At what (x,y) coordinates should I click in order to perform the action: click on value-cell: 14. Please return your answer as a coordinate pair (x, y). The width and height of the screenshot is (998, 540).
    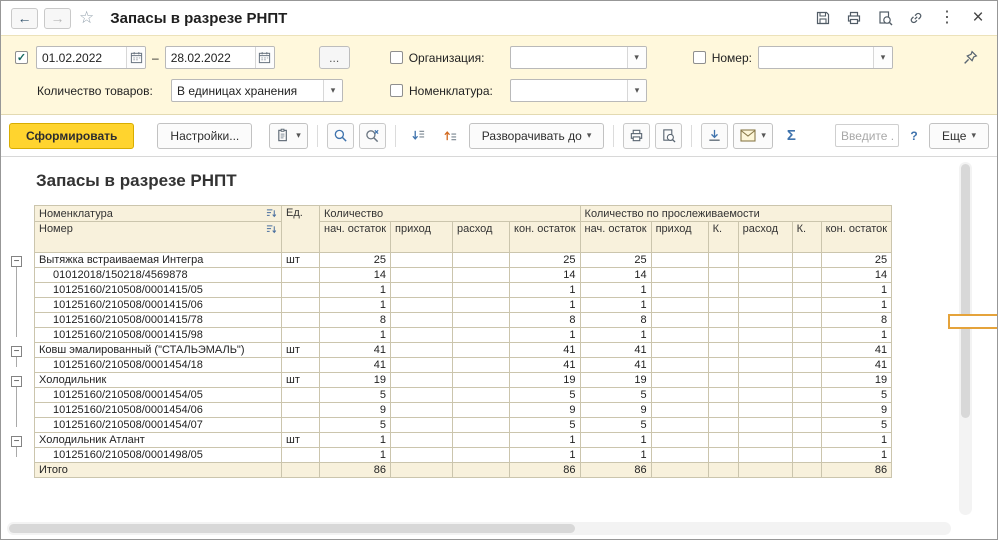
    Looking at the image, I should click on (355, 275).